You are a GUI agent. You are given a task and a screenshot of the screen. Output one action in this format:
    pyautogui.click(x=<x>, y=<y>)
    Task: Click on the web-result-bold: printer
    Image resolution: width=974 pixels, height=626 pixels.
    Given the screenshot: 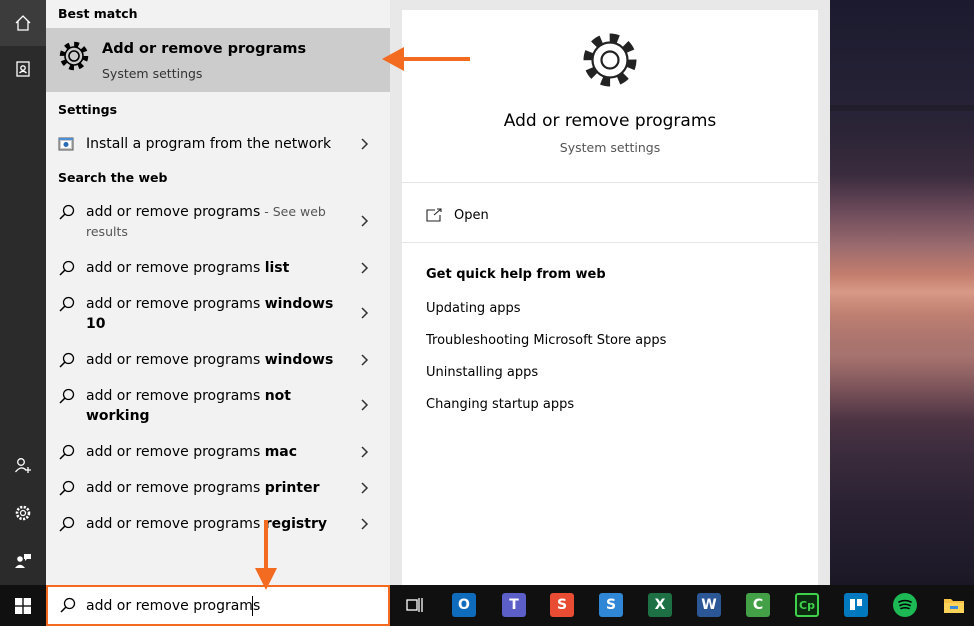 What is the action you would take?
    pyautogui.click(x=292, y=488)
    